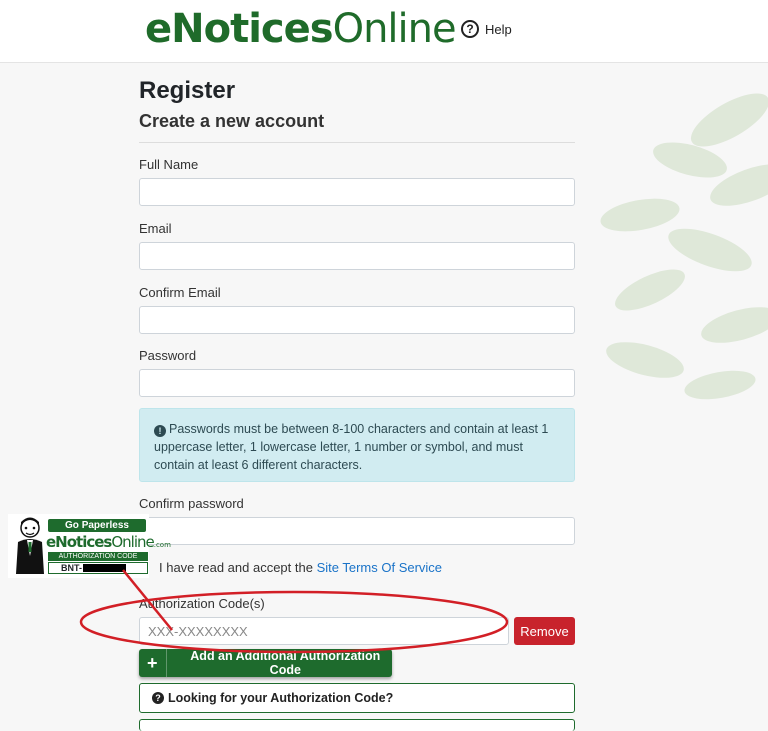 This screenshot has width=768, height=731. Describe the element at coordinates (98, 556) in the screenshot. I see `auth-code-caption: AUTHORIZATION CODE` at that location.